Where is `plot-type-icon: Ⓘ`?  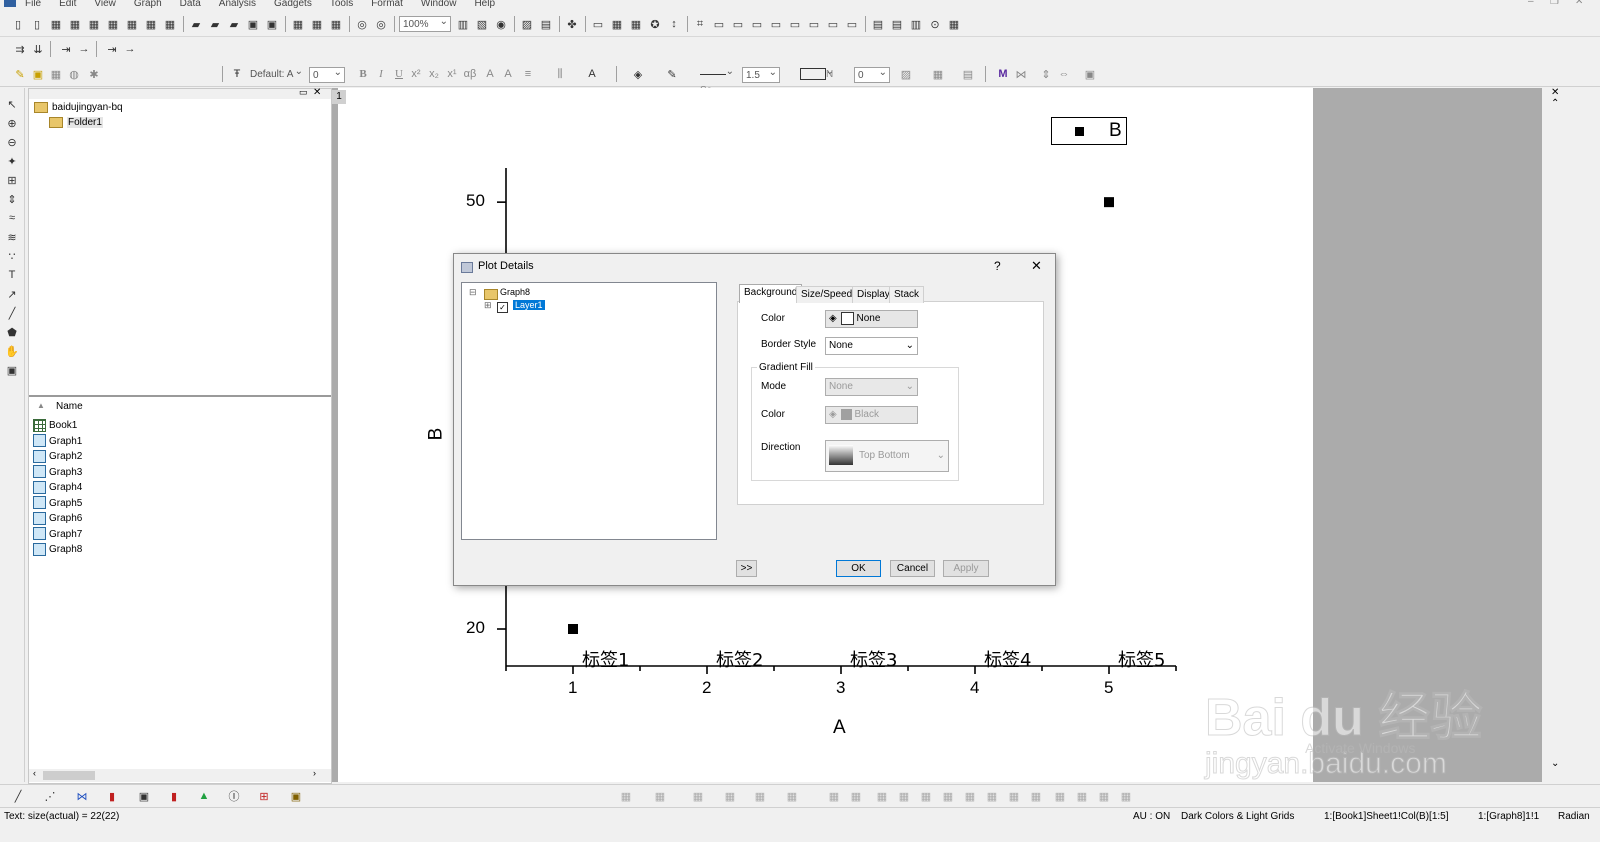 plot-type-icon: Ⓘ is located at coordinates (234, 796).